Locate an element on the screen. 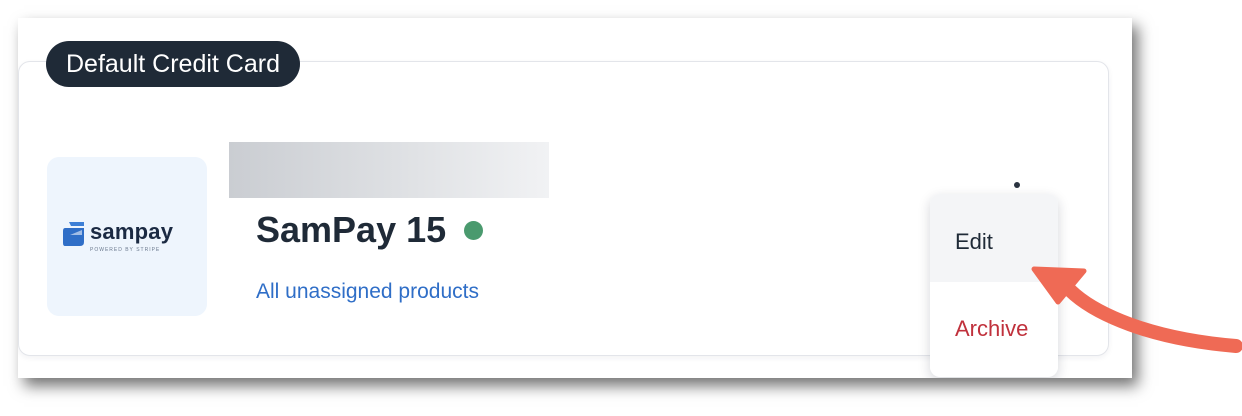 Image resolution: width=1242 pixels, height=416 pixels. active-status-dot is located at coordinates (474, 230).